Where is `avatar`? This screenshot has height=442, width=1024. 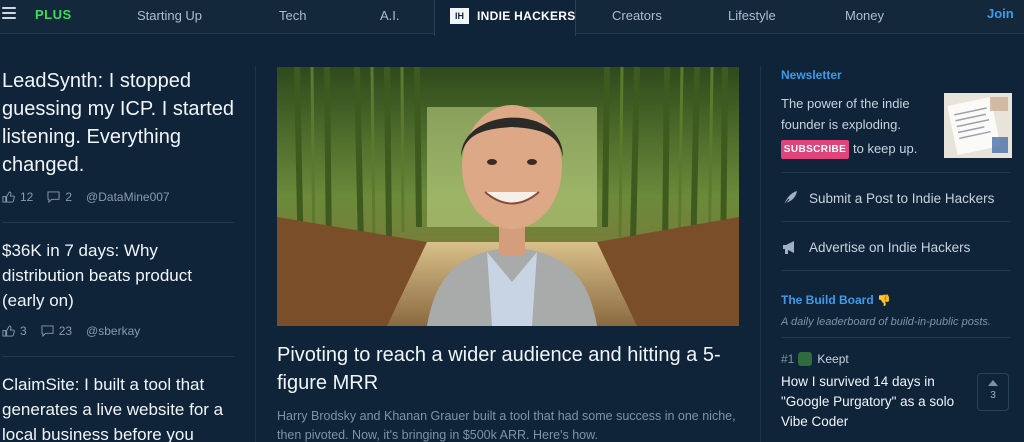
avatar is located at coordinates (805, 359).